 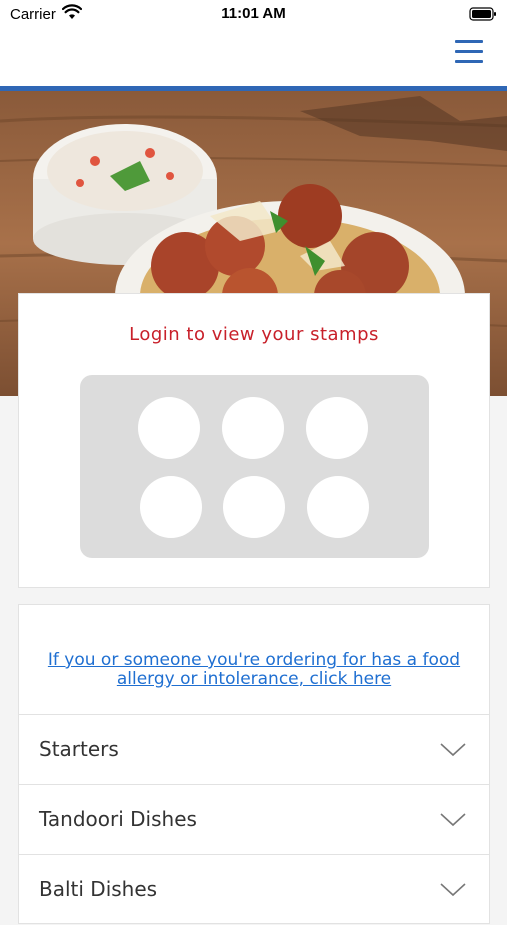 I want to click on menu-category-tandoori-dishes: Tandoori Dishes, so click(x=254, y=819).